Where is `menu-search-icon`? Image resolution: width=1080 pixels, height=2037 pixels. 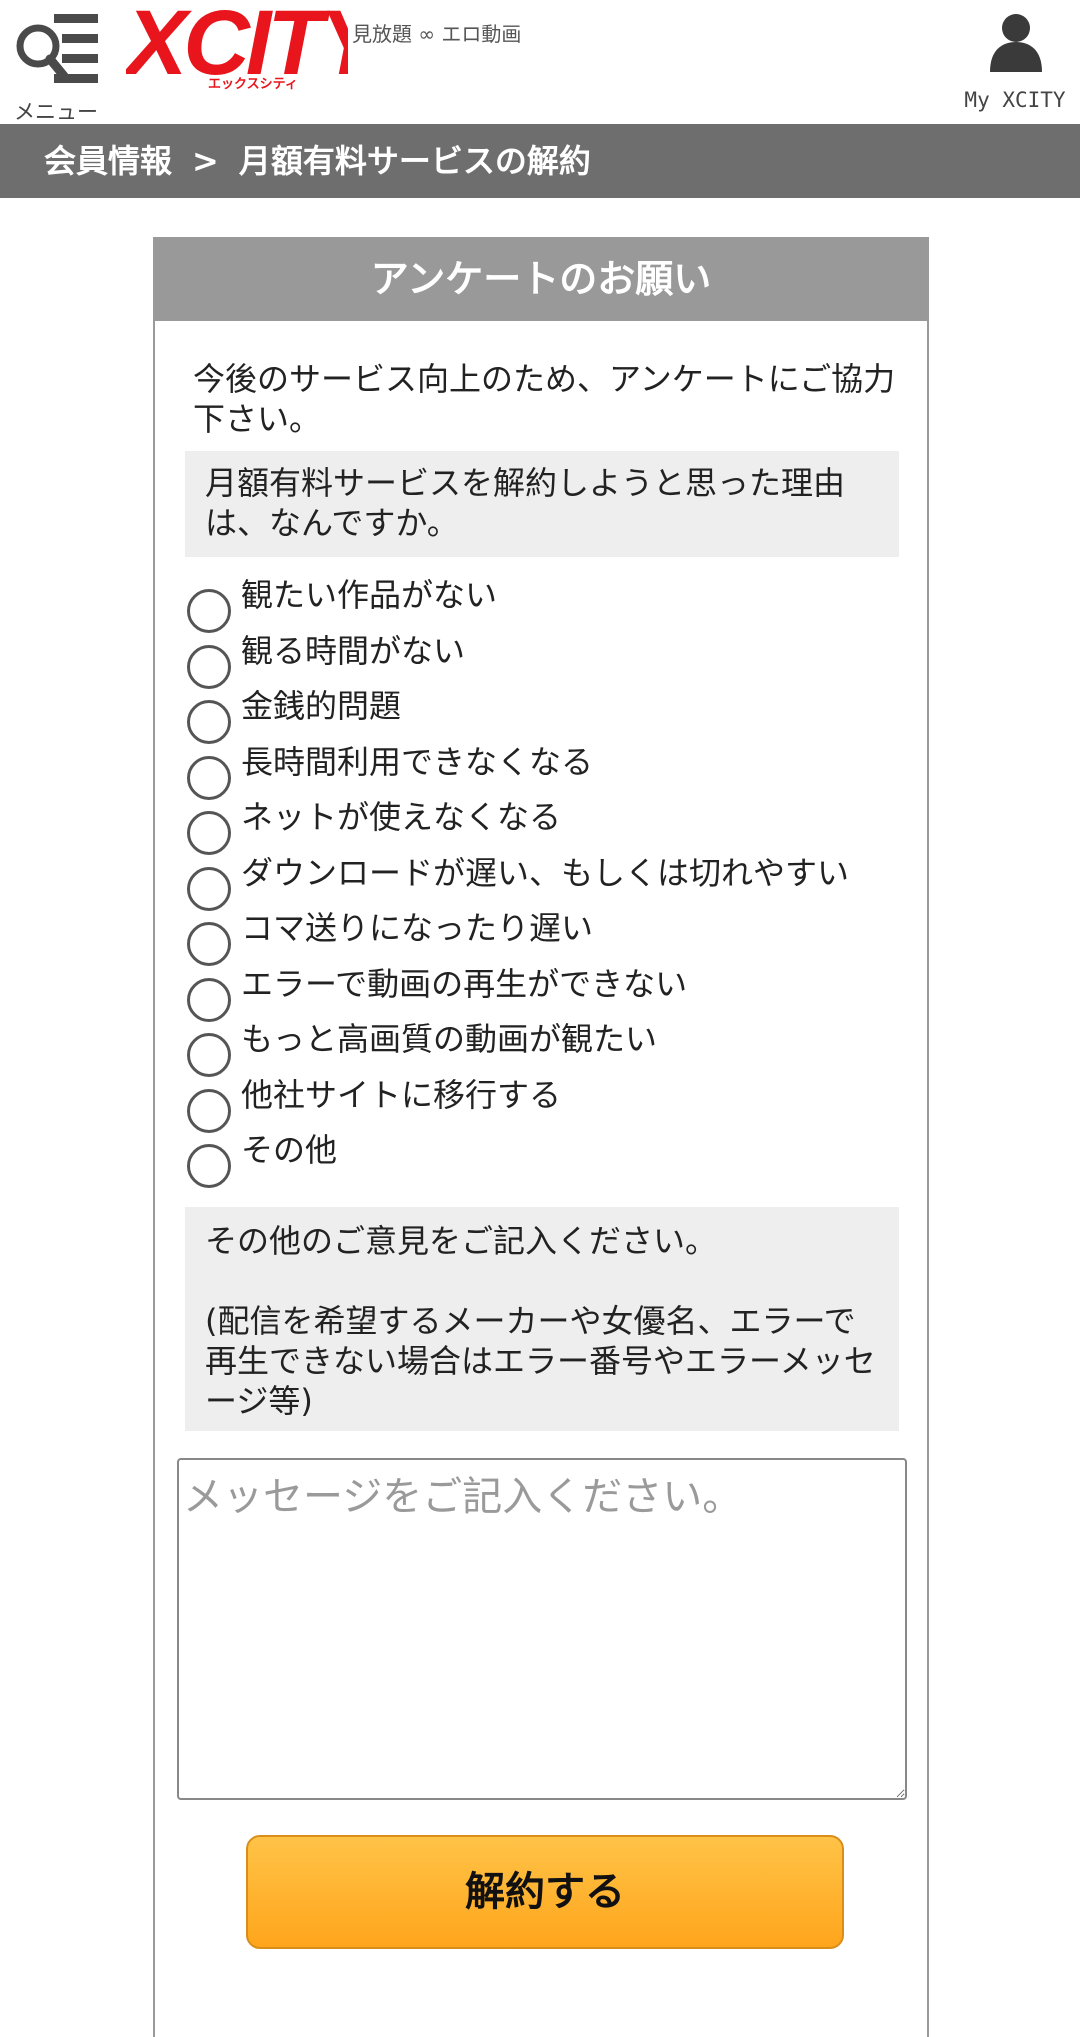
menu-search-icon is located at coordinates (57, 48).